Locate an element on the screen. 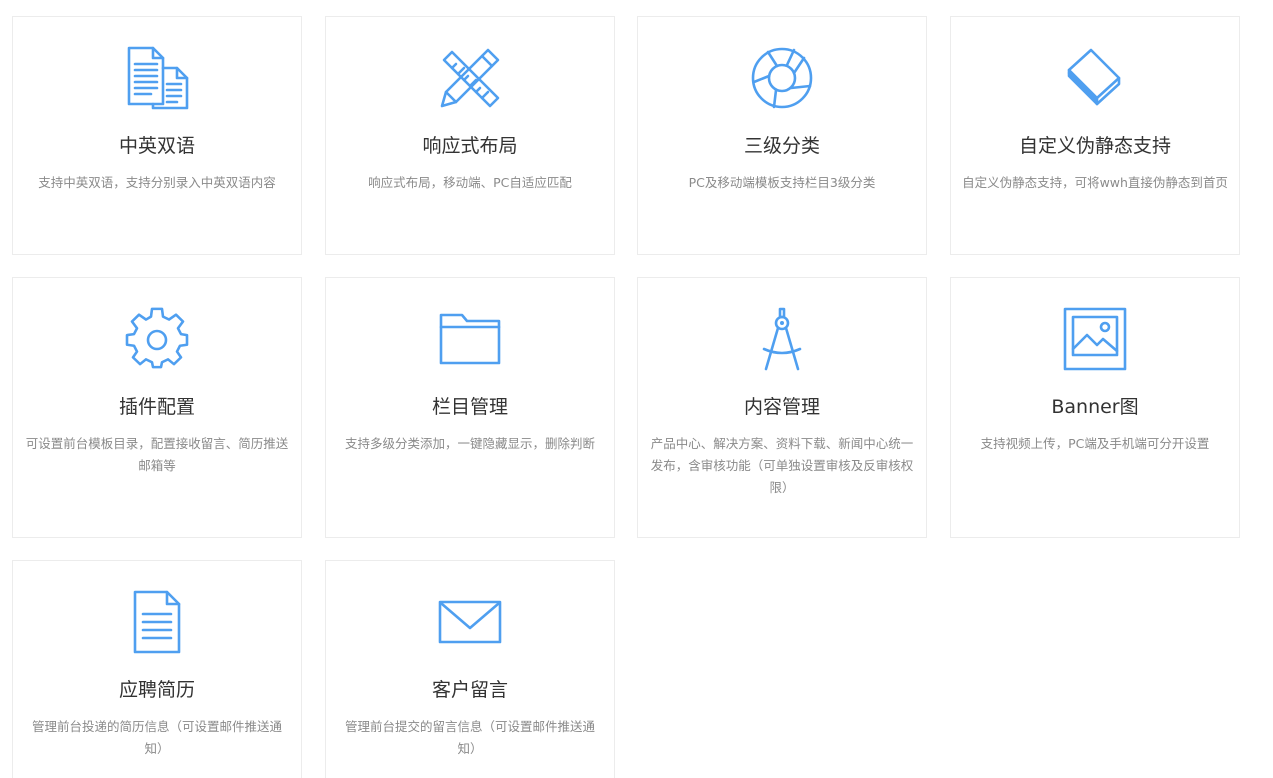 Image resolution: width=1273 pixels, height=778 pixels. feature-card-categories: 三级分类 PC及移动端模板支持栏目3级分类 is located at coordinates (782, 135).